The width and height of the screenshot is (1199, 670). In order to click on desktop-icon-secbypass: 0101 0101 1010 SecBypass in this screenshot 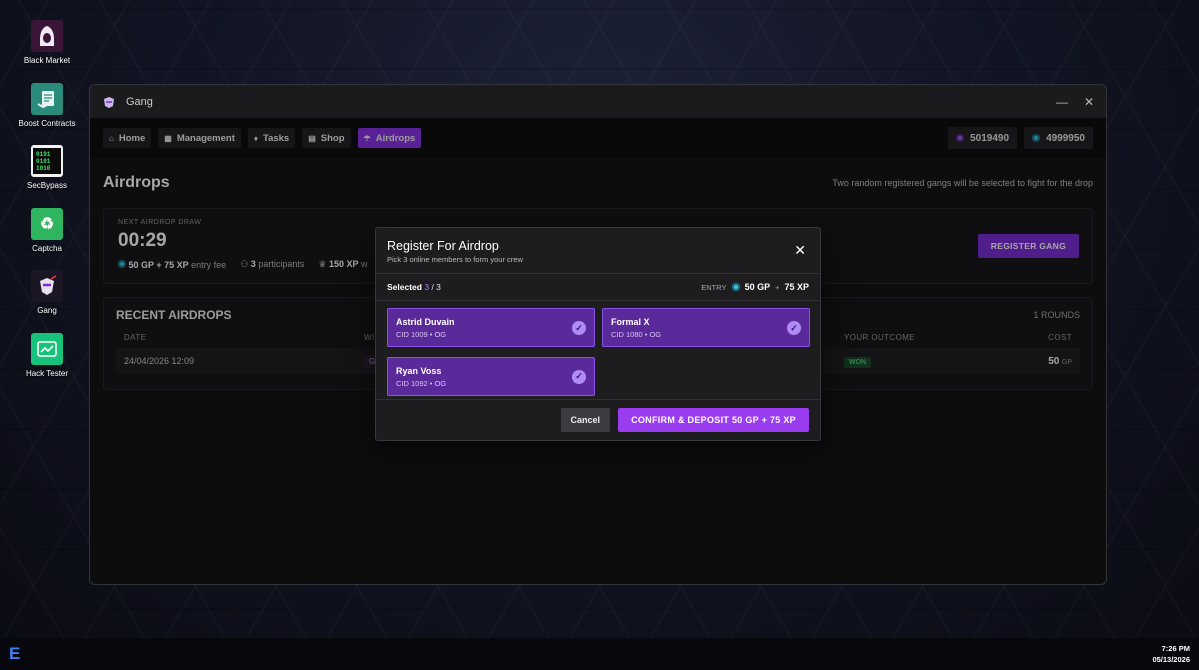, I will do `click(47, 176)`.